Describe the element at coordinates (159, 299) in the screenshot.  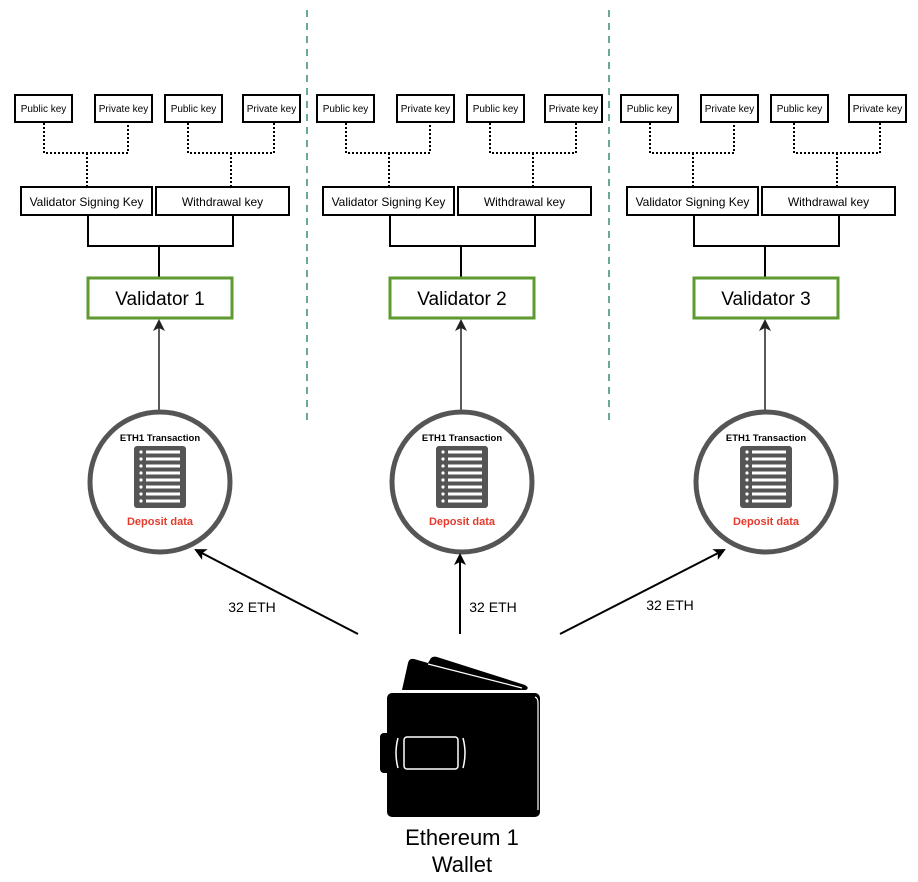
I see `validator-label: Validator 1` at that location.